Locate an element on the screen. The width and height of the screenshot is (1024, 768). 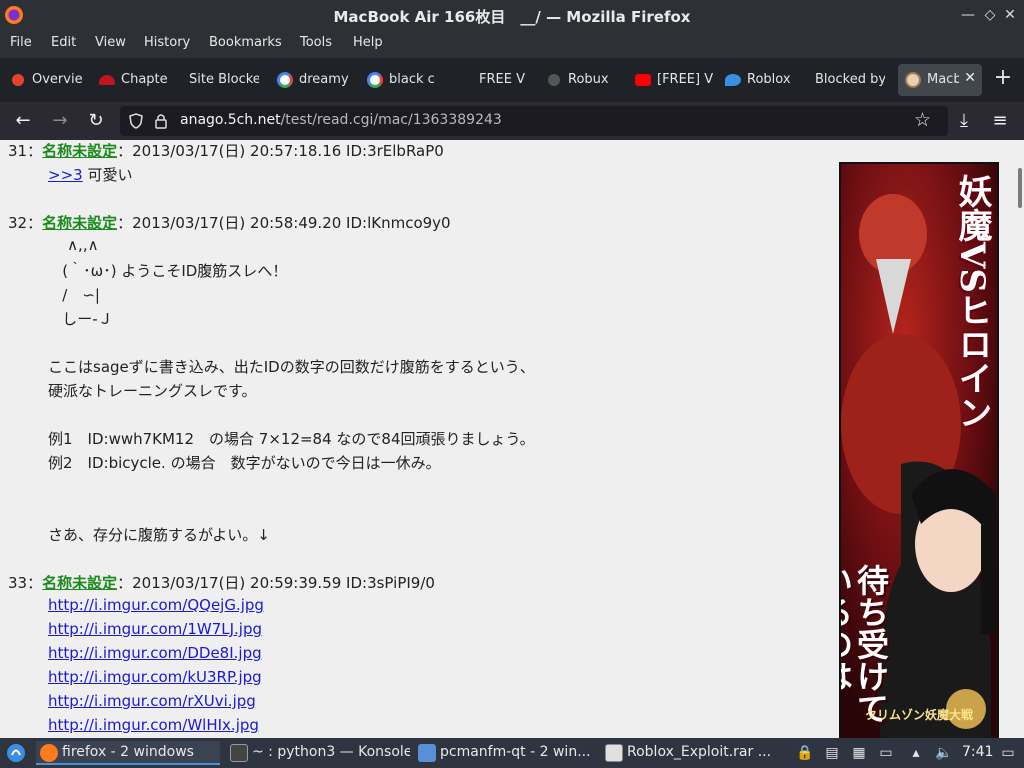
gear-icon is located at coordinates (554, 80).